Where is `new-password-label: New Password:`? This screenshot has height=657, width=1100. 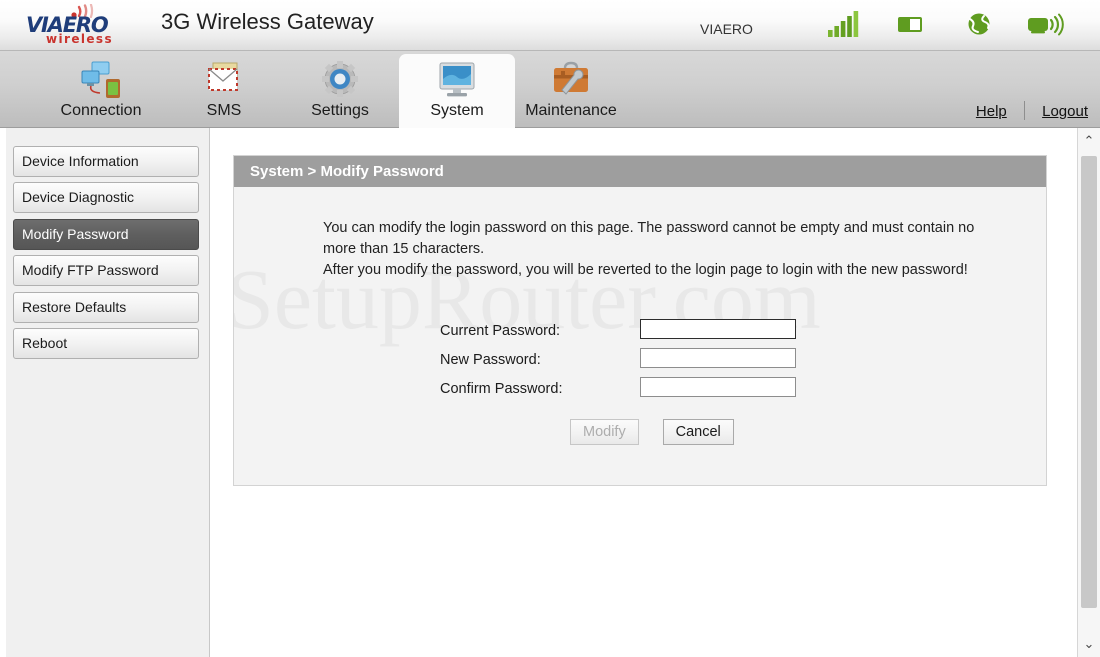 new-password-label: New Password: is located at coordinates (490, 360).